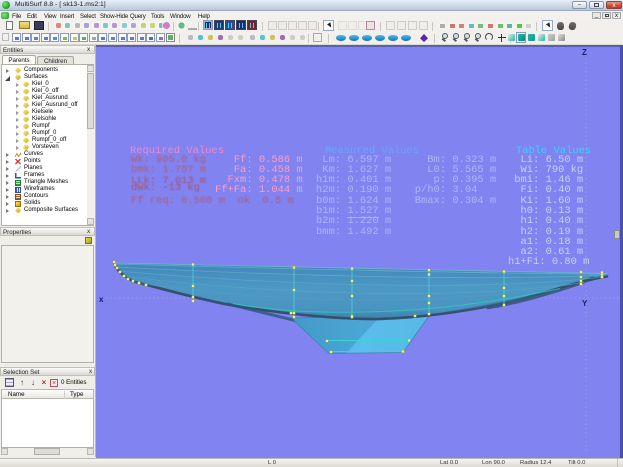  What do you see at coordinates (584, 52) in the screenshot?
I see `svg-text: Z` at bounding box center [584, 52].